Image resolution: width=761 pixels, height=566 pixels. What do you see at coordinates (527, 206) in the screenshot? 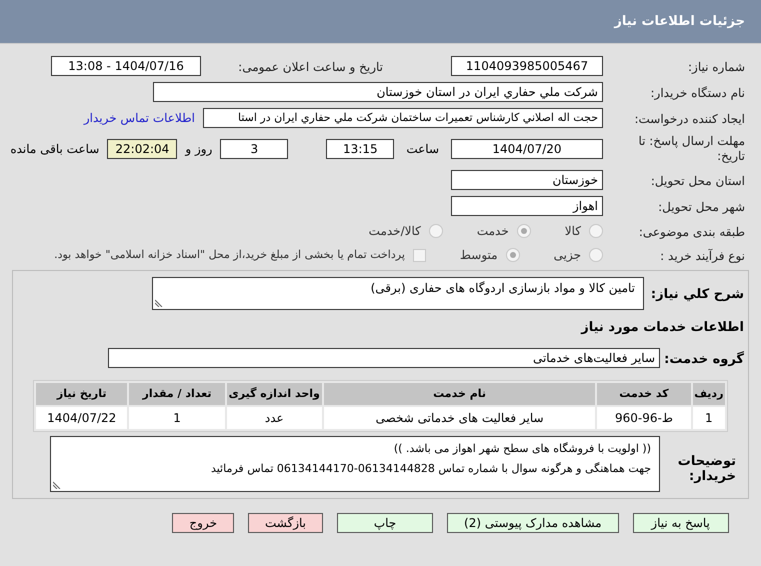
I see `text-field: اهواز` at bounding box center [527, 206].